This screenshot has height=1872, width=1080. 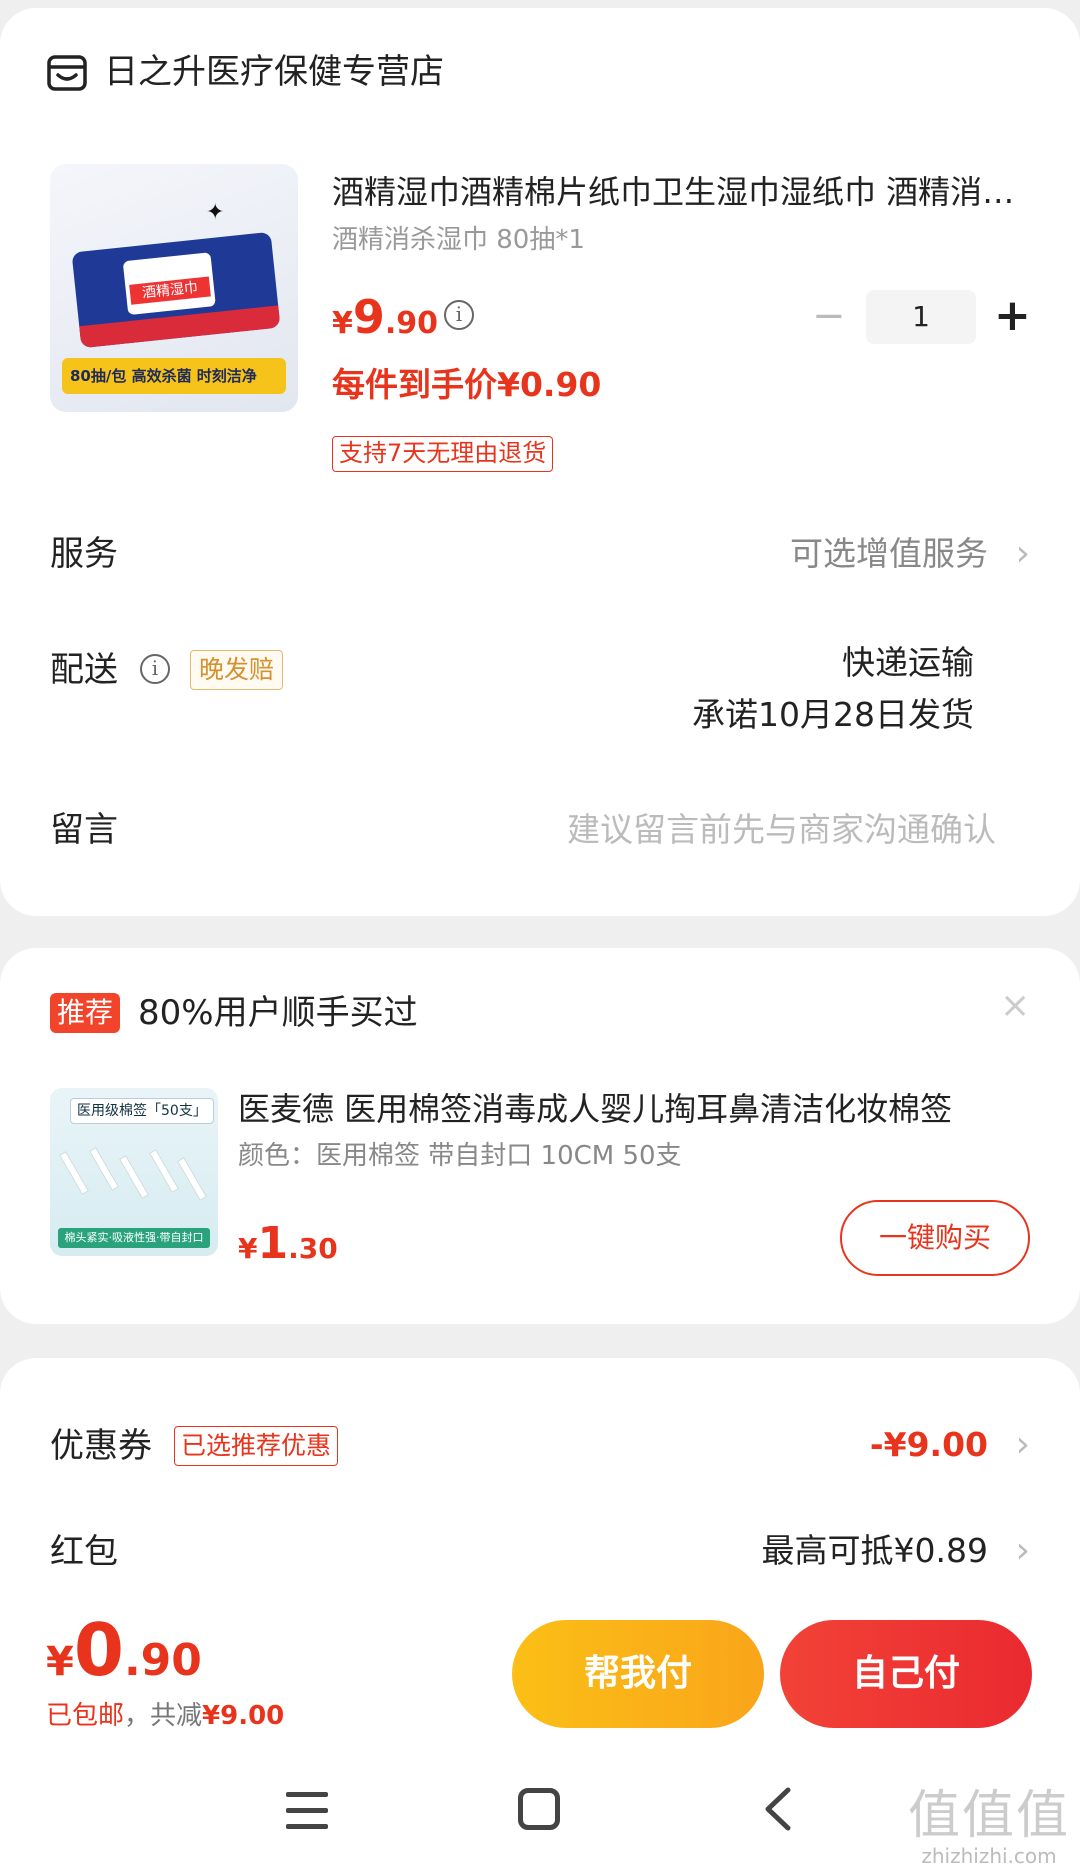 What do you see at coordinates (84, 670) in the screenshot?
I see `delivery-label: 配送` at bounding box center [84, 670].